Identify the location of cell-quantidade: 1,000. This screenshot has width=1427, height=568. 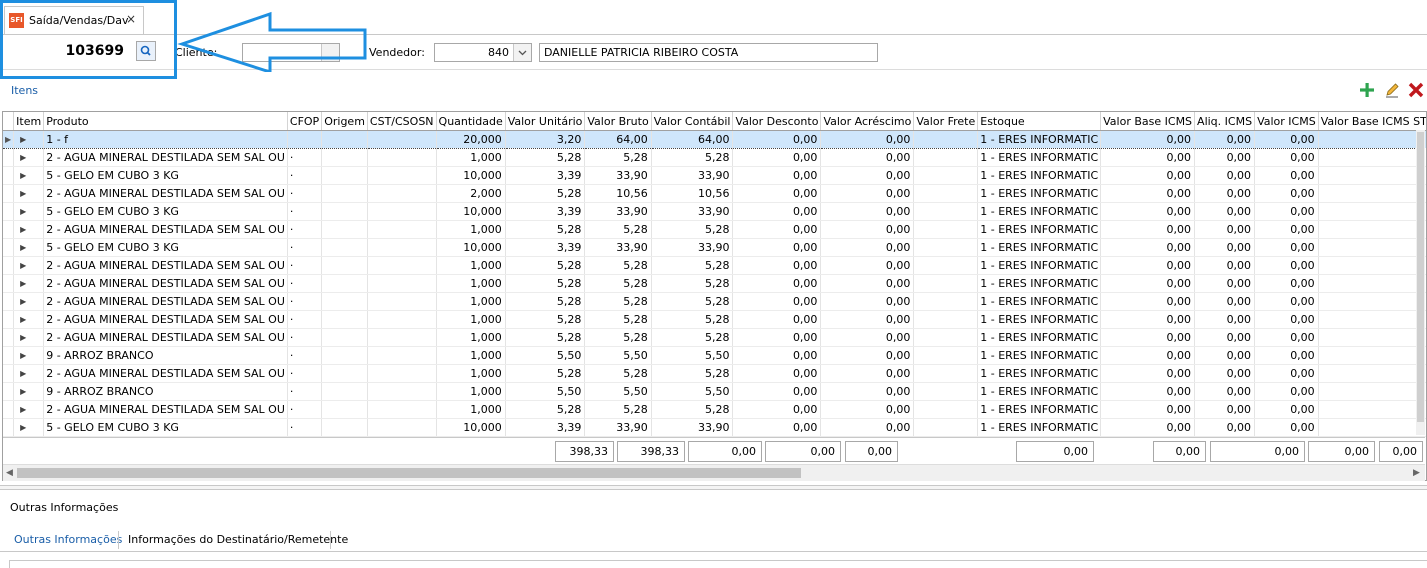
(471, 373).